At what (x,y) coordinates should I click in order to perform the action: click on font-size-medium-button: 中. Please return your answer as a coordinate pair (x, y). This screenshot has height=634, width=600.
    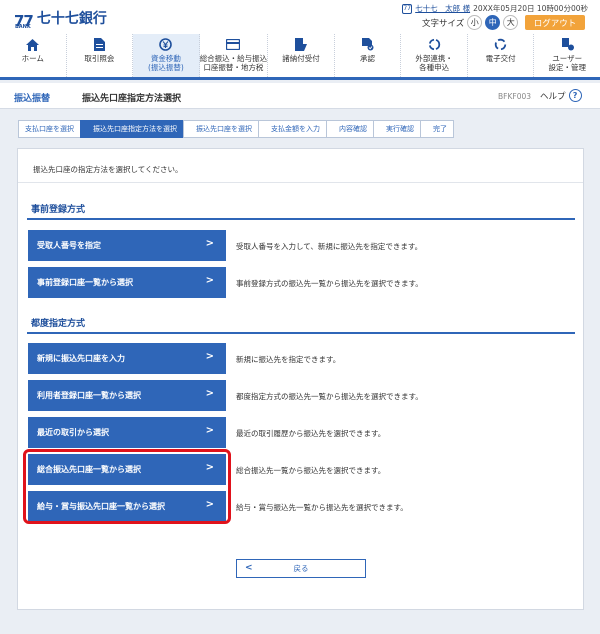
    Looking at the image, I should click on (493, 22).